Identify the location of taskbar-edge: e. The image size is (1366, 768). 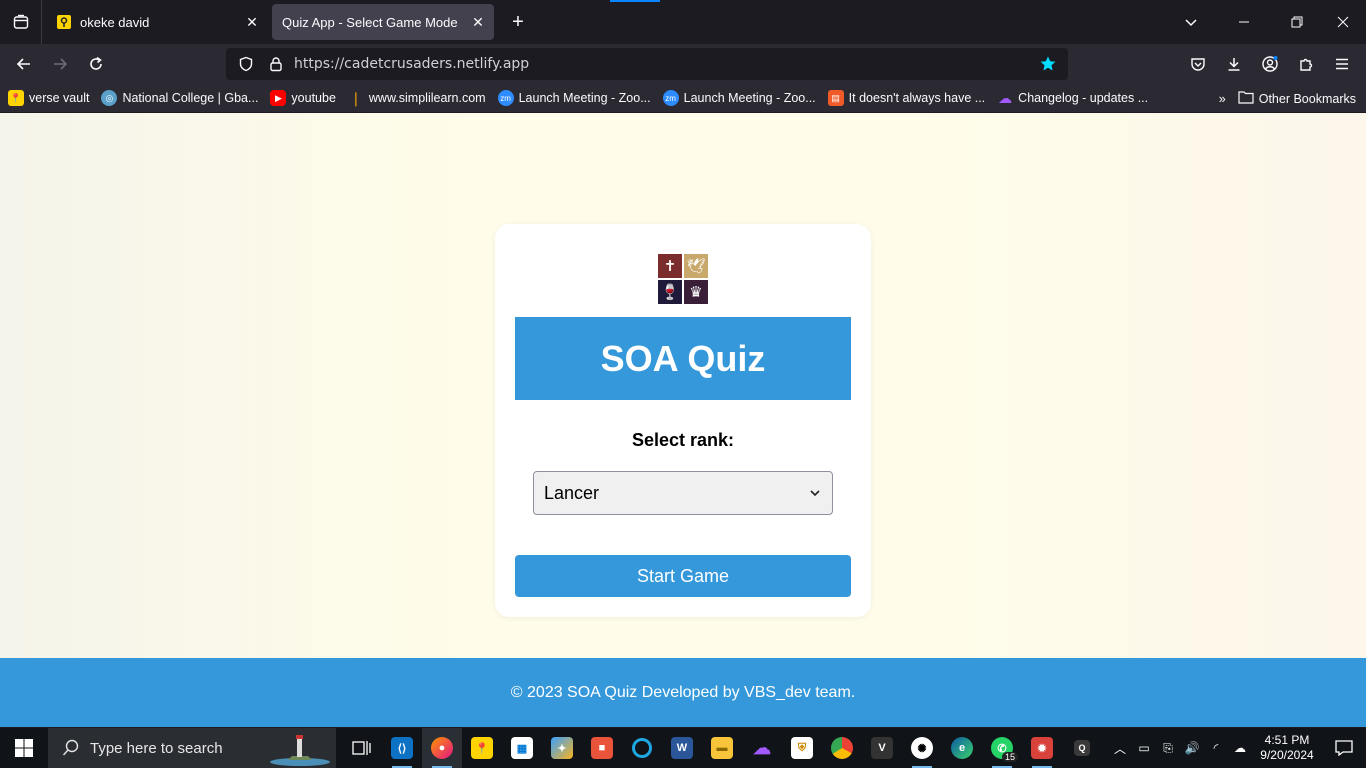
(962, 748).